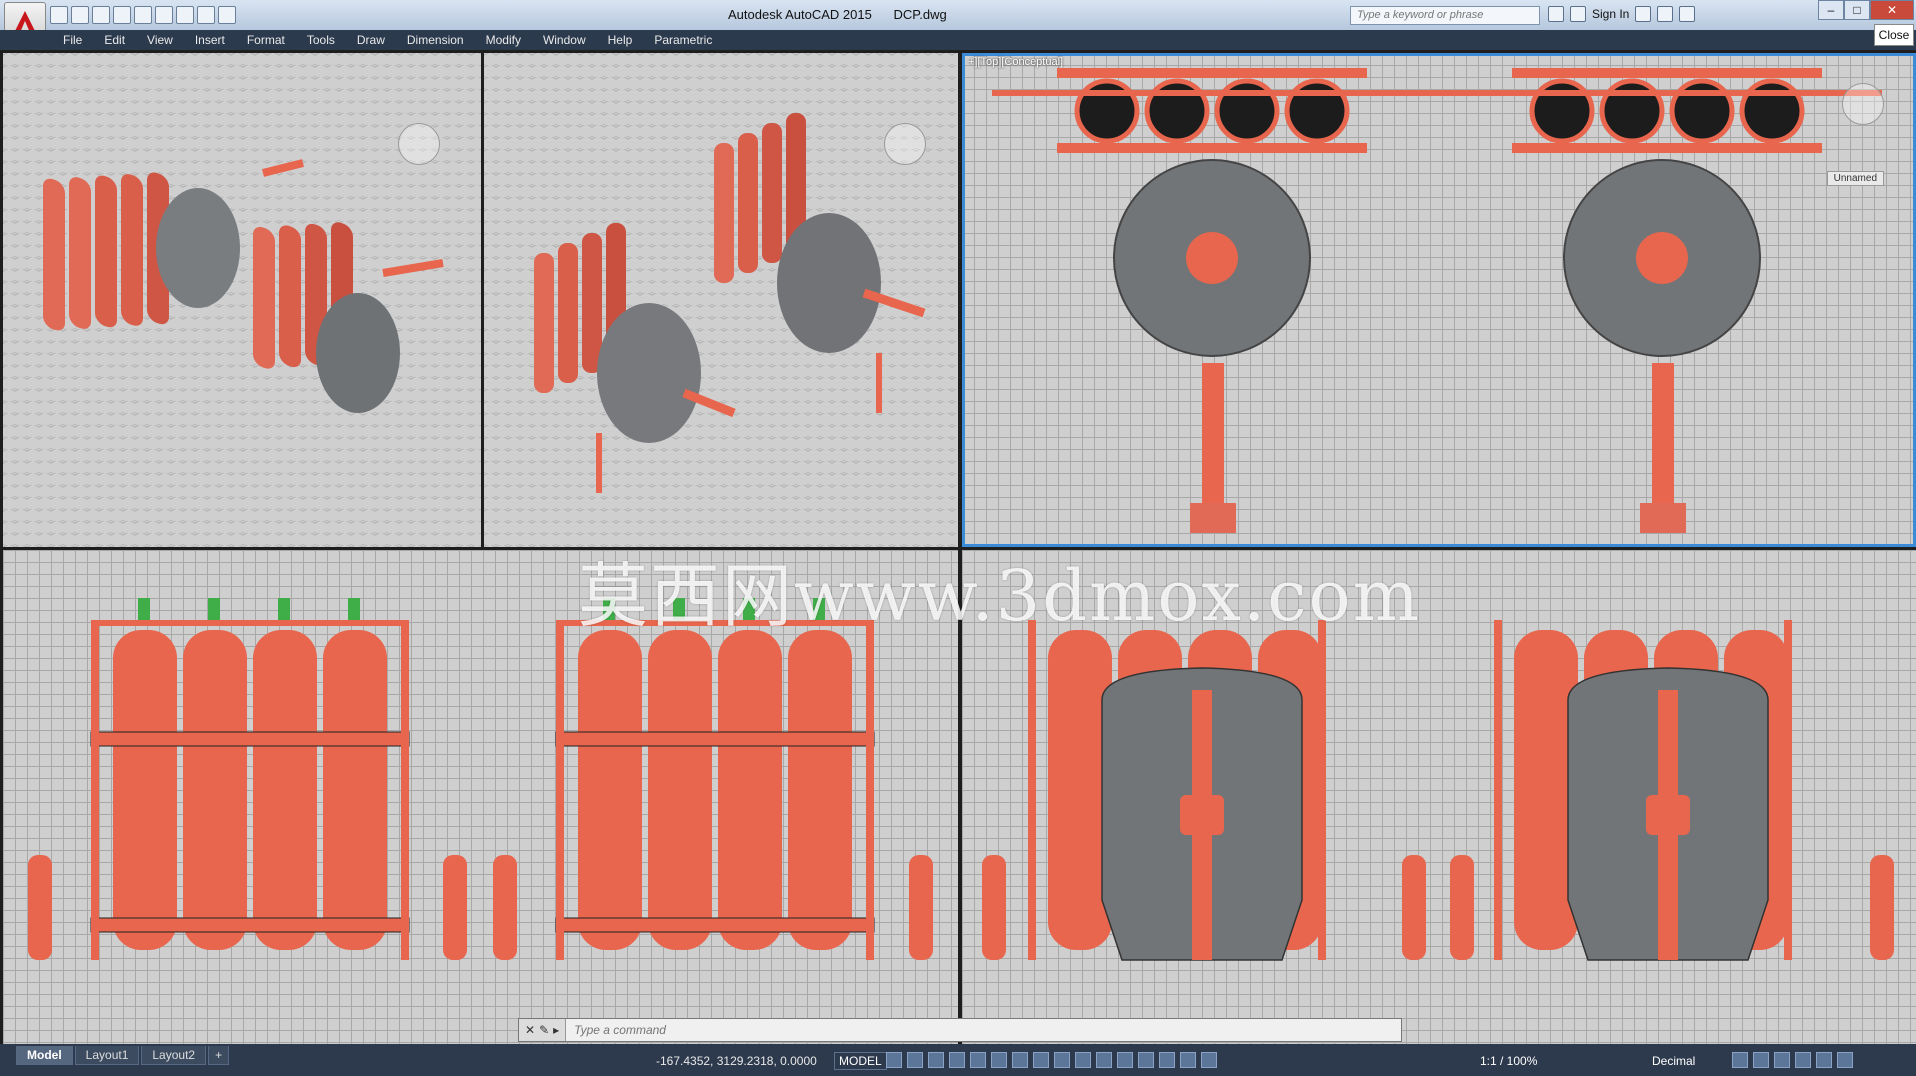  I want to click on command-input, so click(983, 1030).